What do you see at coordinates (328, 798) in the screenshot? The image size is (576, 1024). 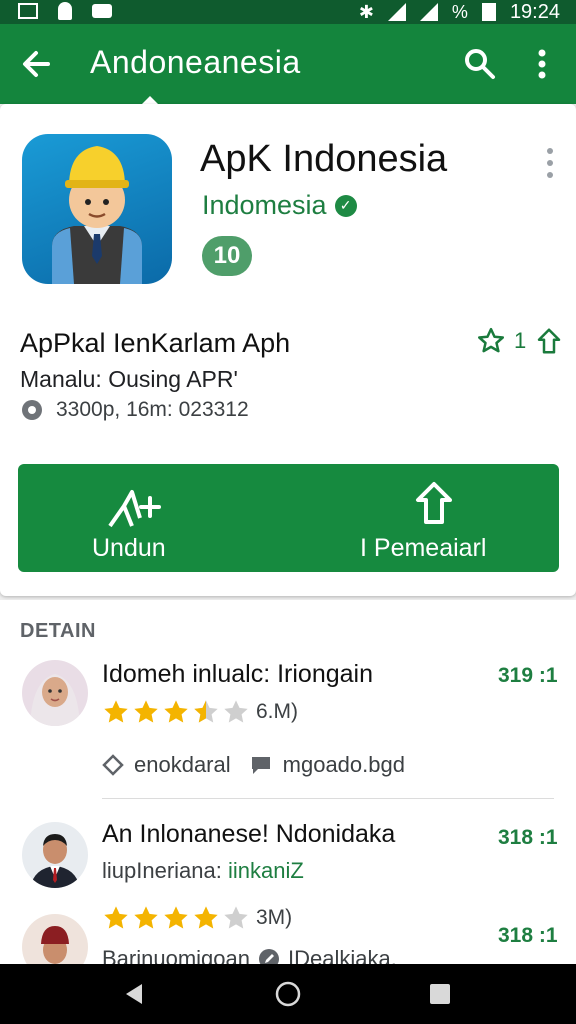 I see `divider` at bounding box center [328, 798].